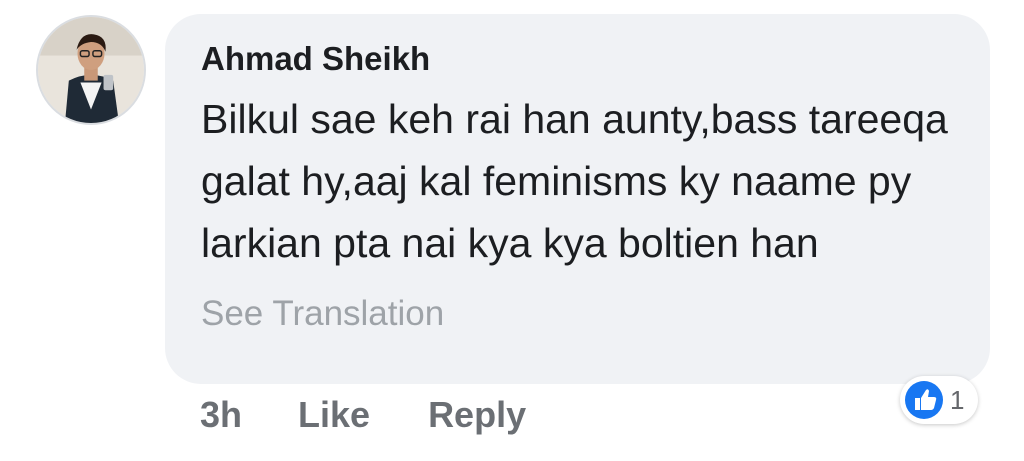 The height and width of the screenshot is (461, 1024). I want to click on reaction-count: 1, so click(957, 399).